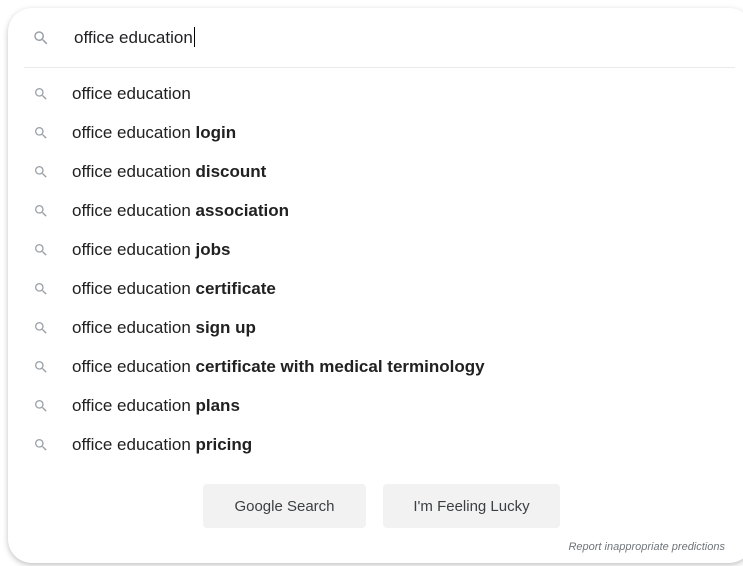  Describe the element at coordinates (217, 405) in the screenshot. I see `suggestion-completion: plans` at that location.